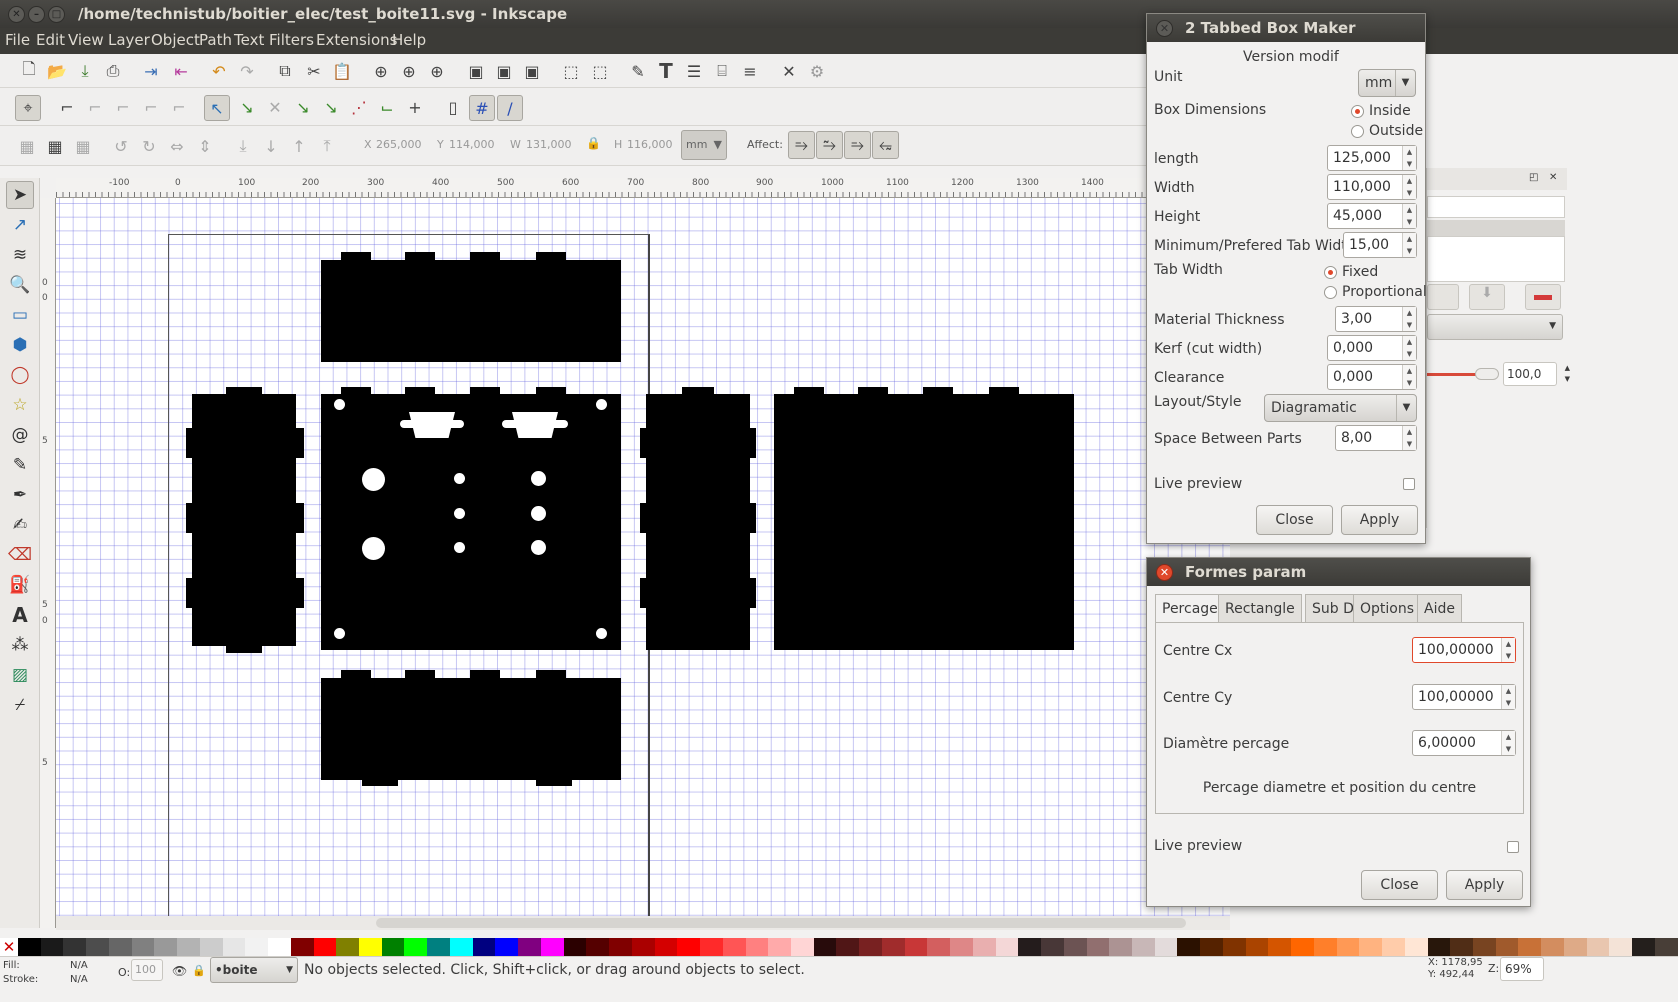 This screenshot has width=1678, height=1002. What do you see at coordinates (1164, 572) in the screenshot?
I see `close-dialog-icon: ✕` at bounding box center [1164, 572].